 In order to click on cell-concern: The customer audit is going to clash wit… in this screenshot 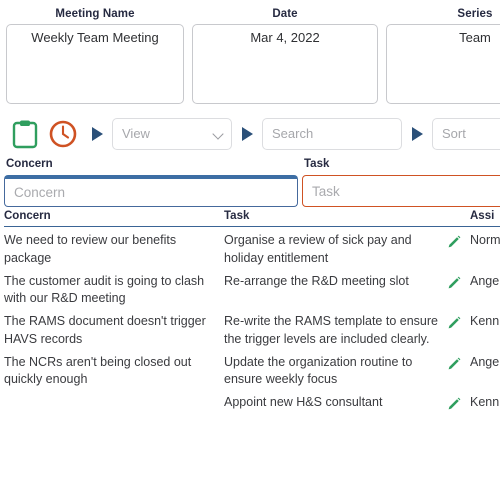, I will do `click(104, 289)`.